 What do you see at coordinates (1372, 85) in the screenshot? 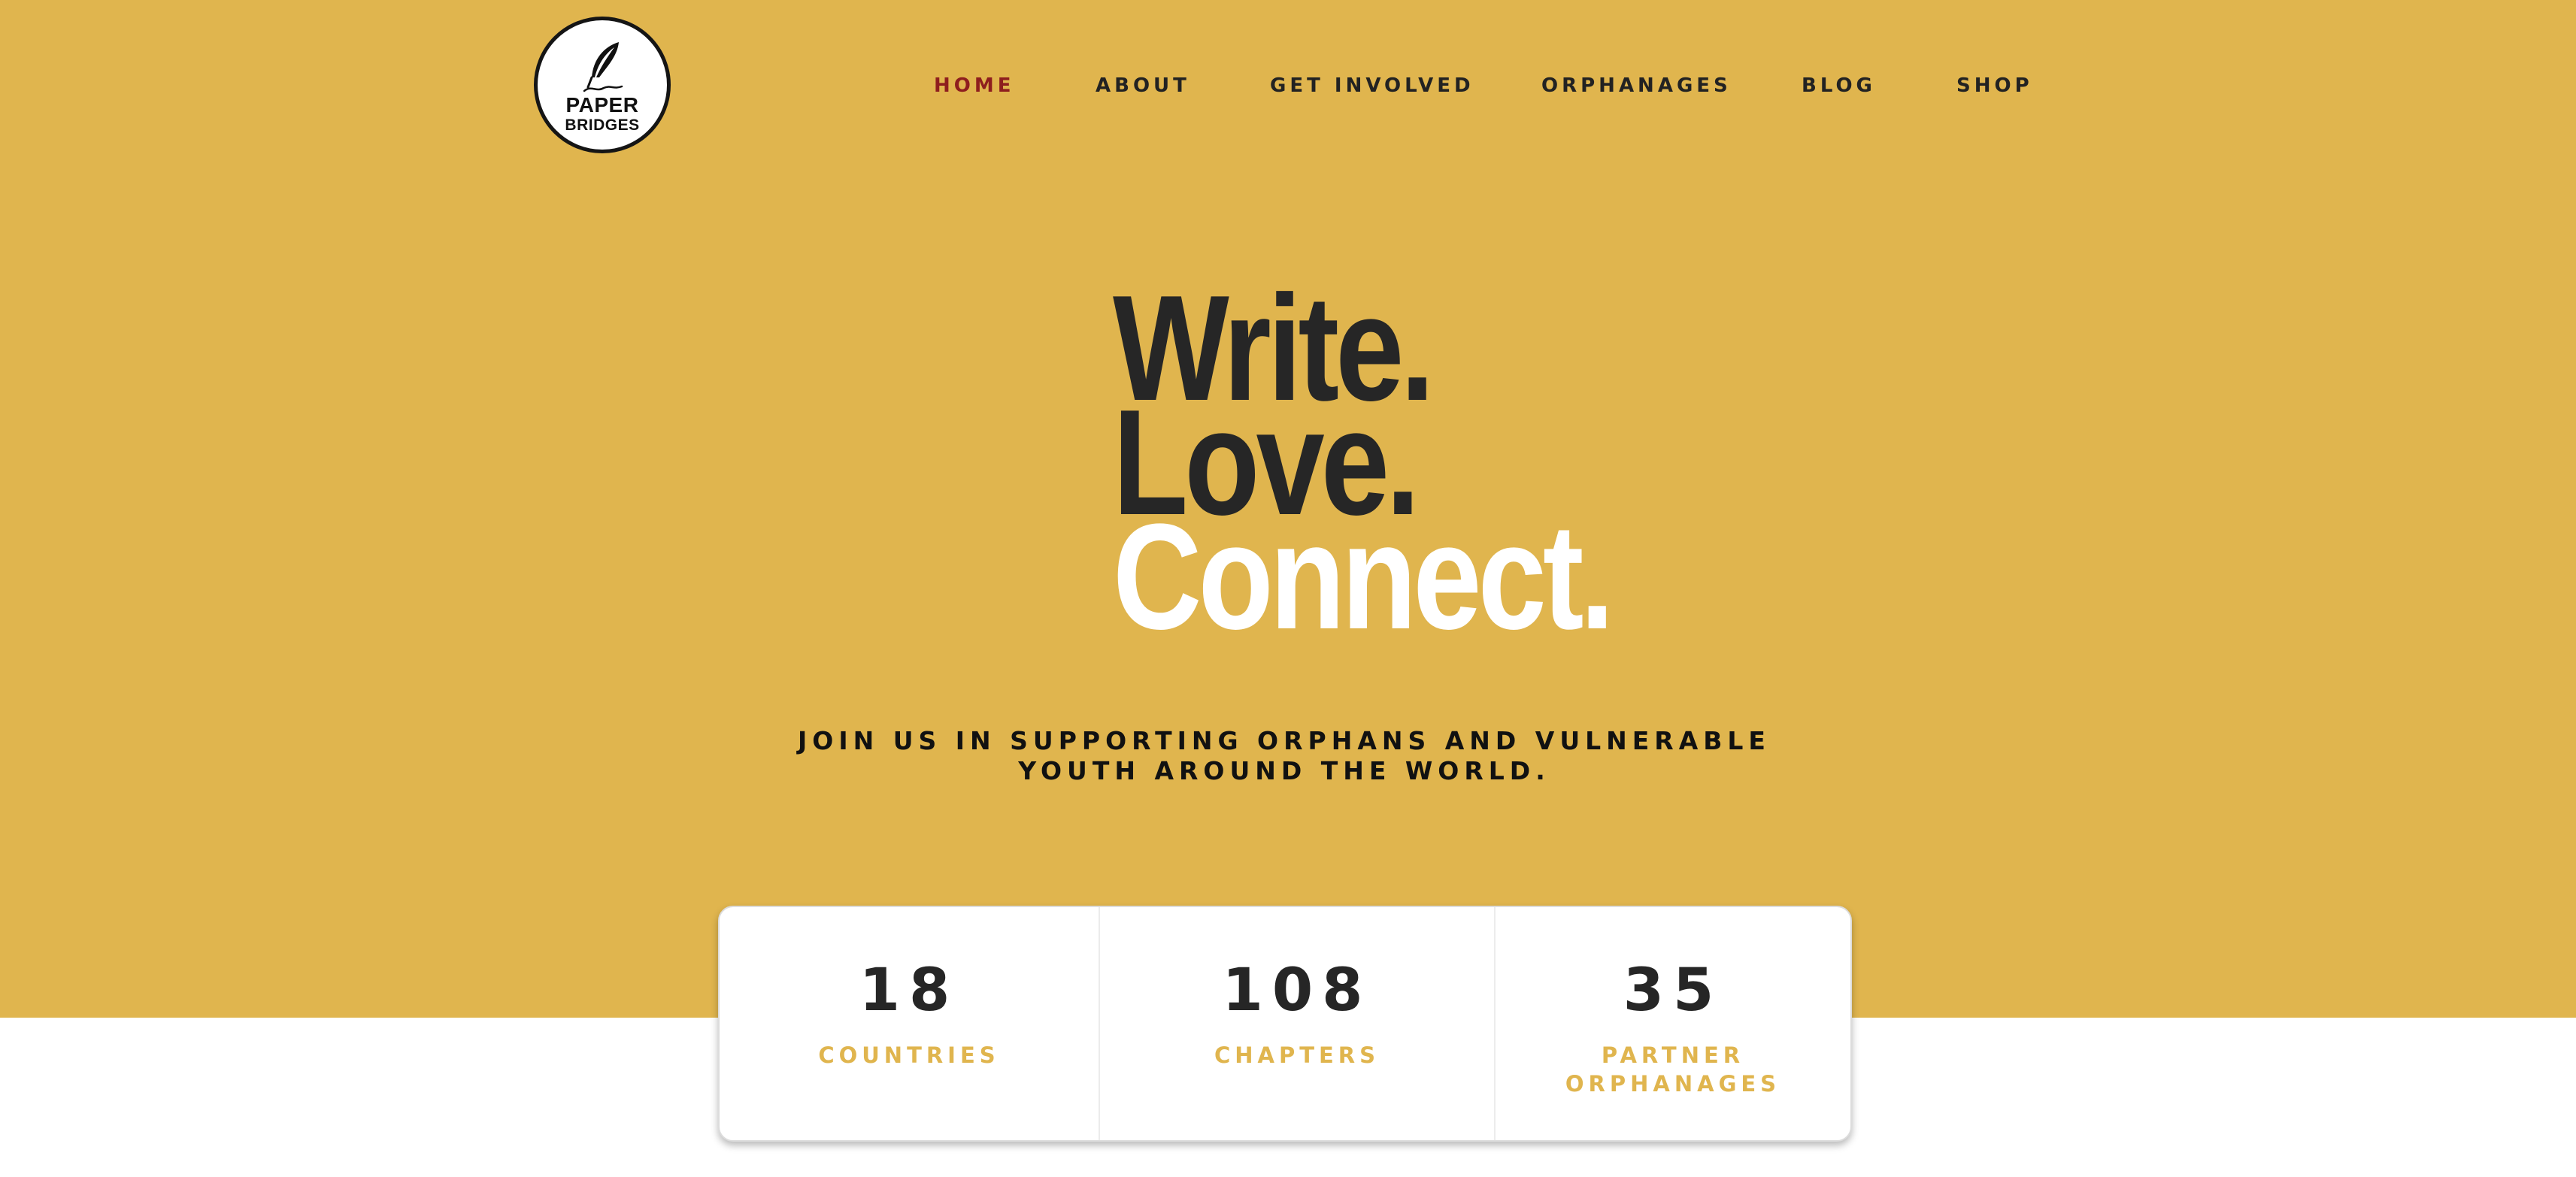
I see `nav-item-get-involved: GET INVOLVED` at bounding box center [1372, 85].